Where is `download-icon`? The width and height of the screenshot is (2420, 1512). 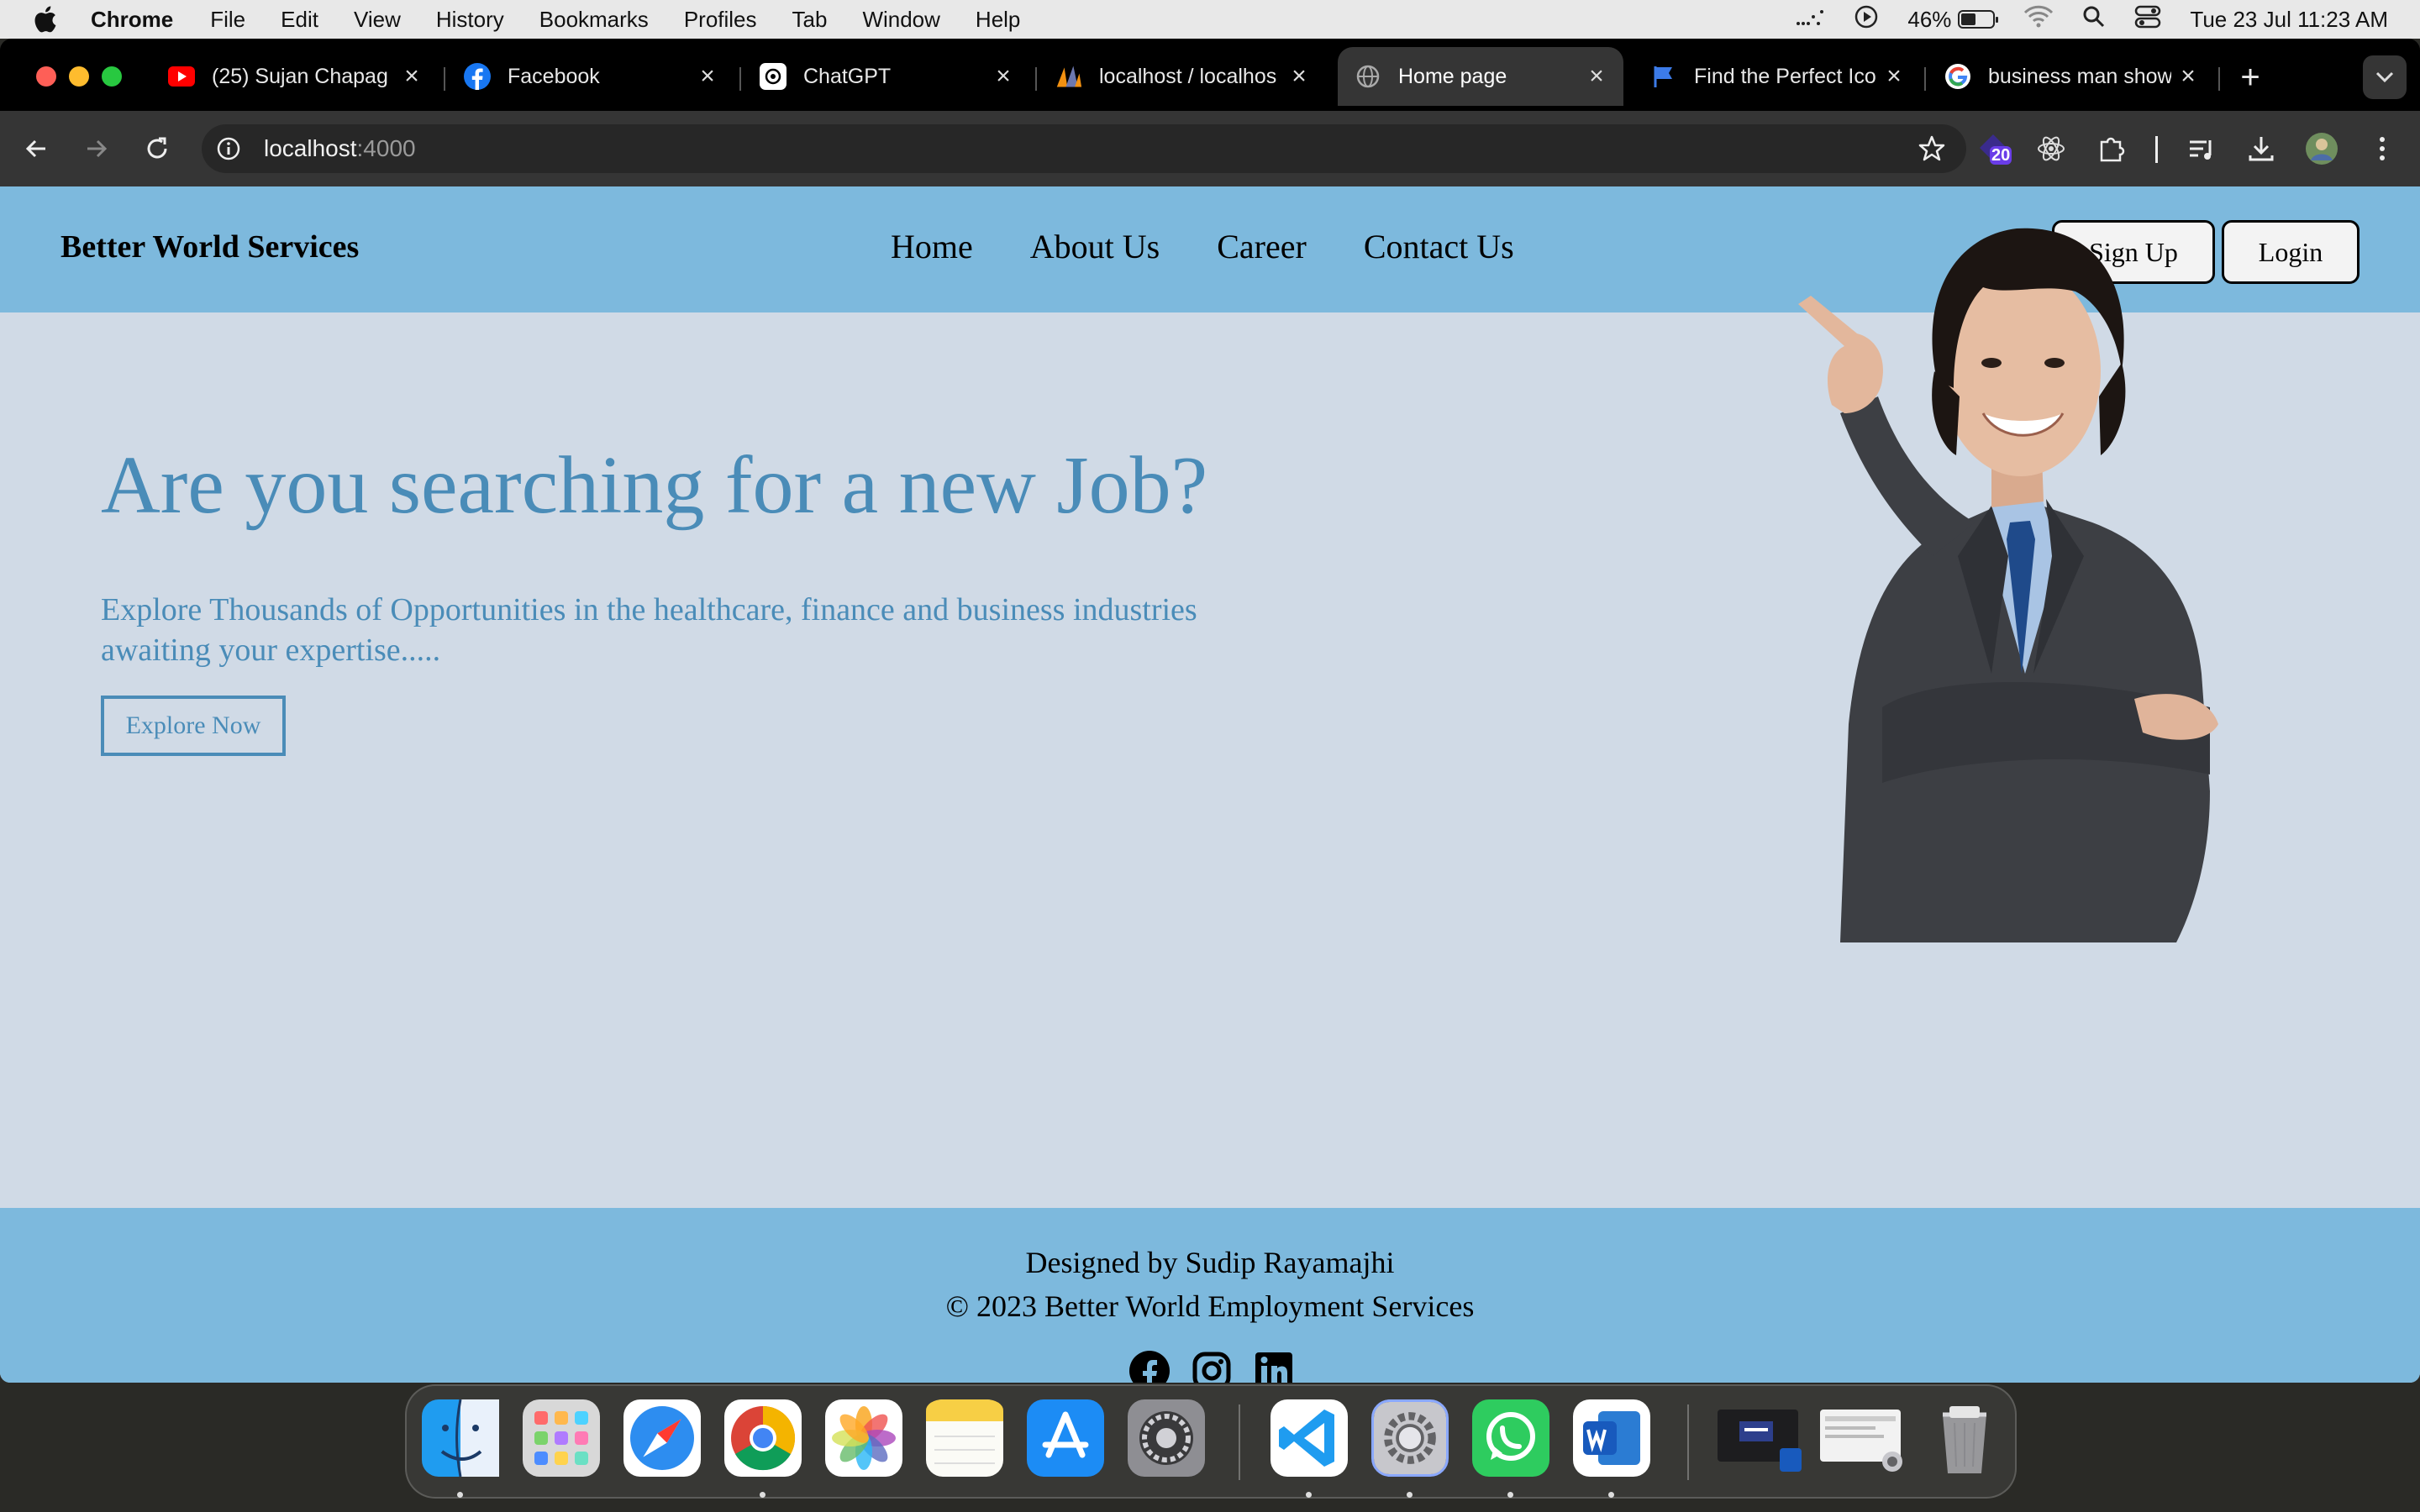 download-icon is located at coordinates (2262, 148).